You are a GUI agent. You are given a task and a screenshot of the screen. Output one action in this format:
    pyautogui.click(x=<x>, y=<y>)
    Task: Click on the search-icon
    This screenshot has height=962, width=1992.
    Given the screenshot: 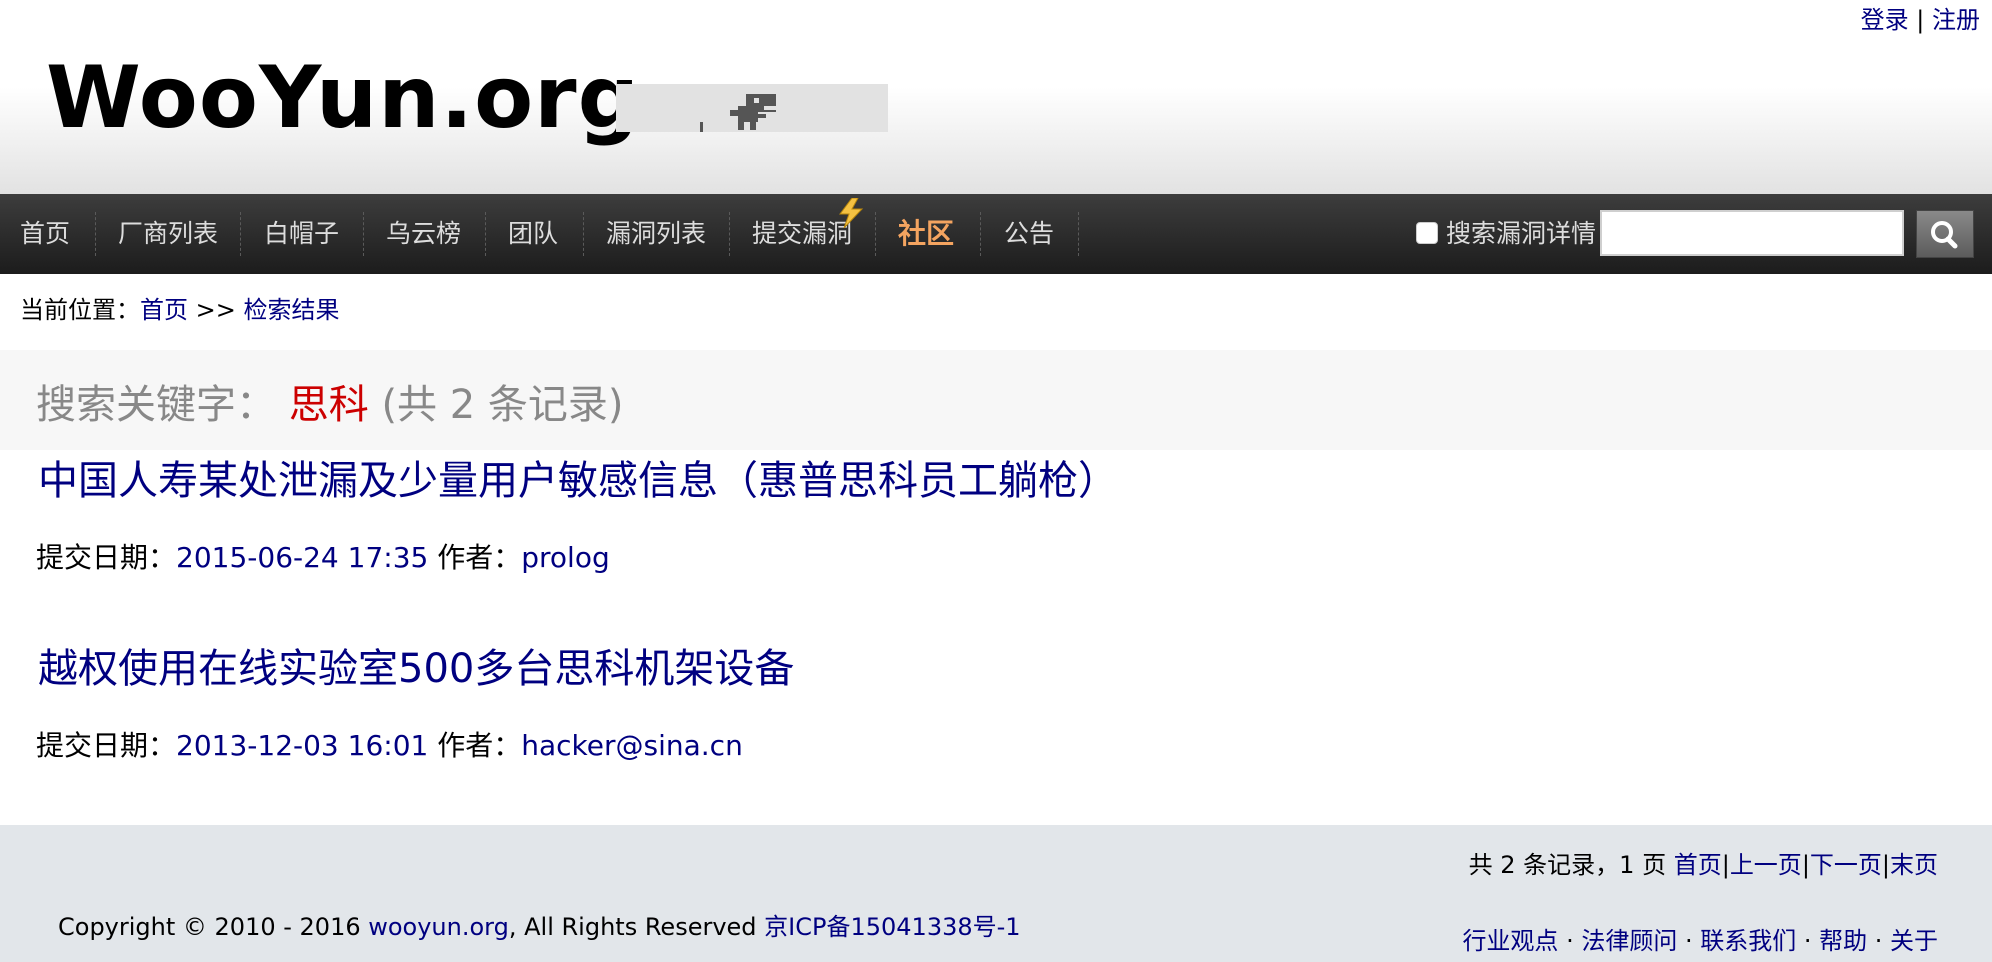 What is the action you would take?
    pyautogui.click(x=1944, y=235)
    